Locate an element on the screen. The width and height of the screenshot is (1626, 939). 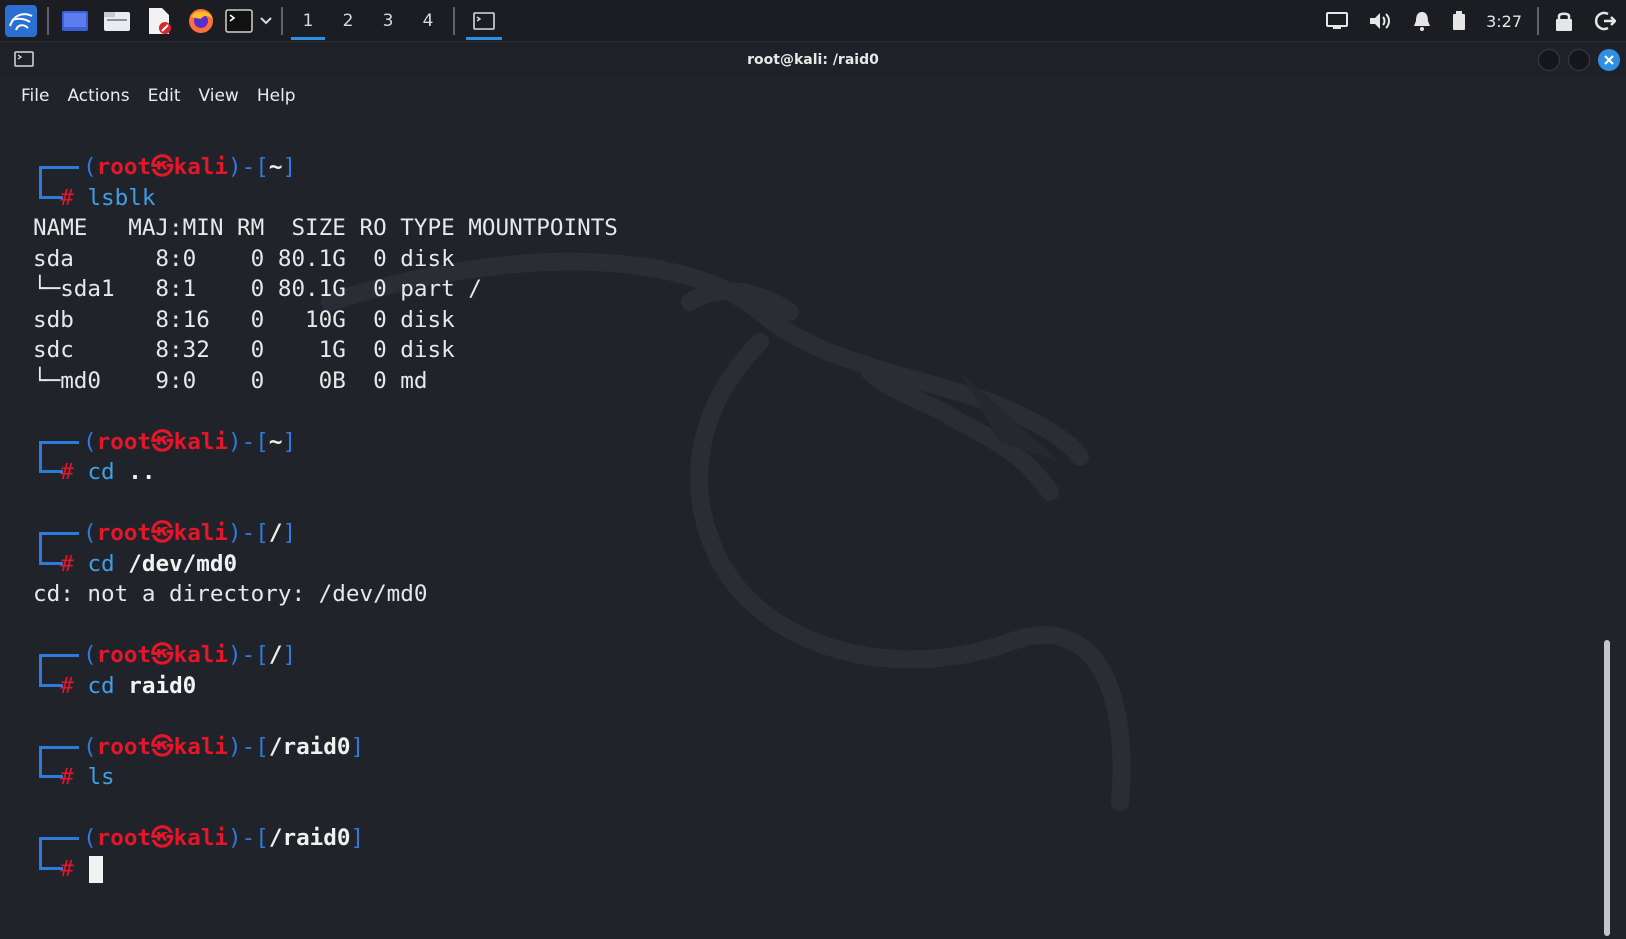
bell-icon is located at coordinates (1422, 21).